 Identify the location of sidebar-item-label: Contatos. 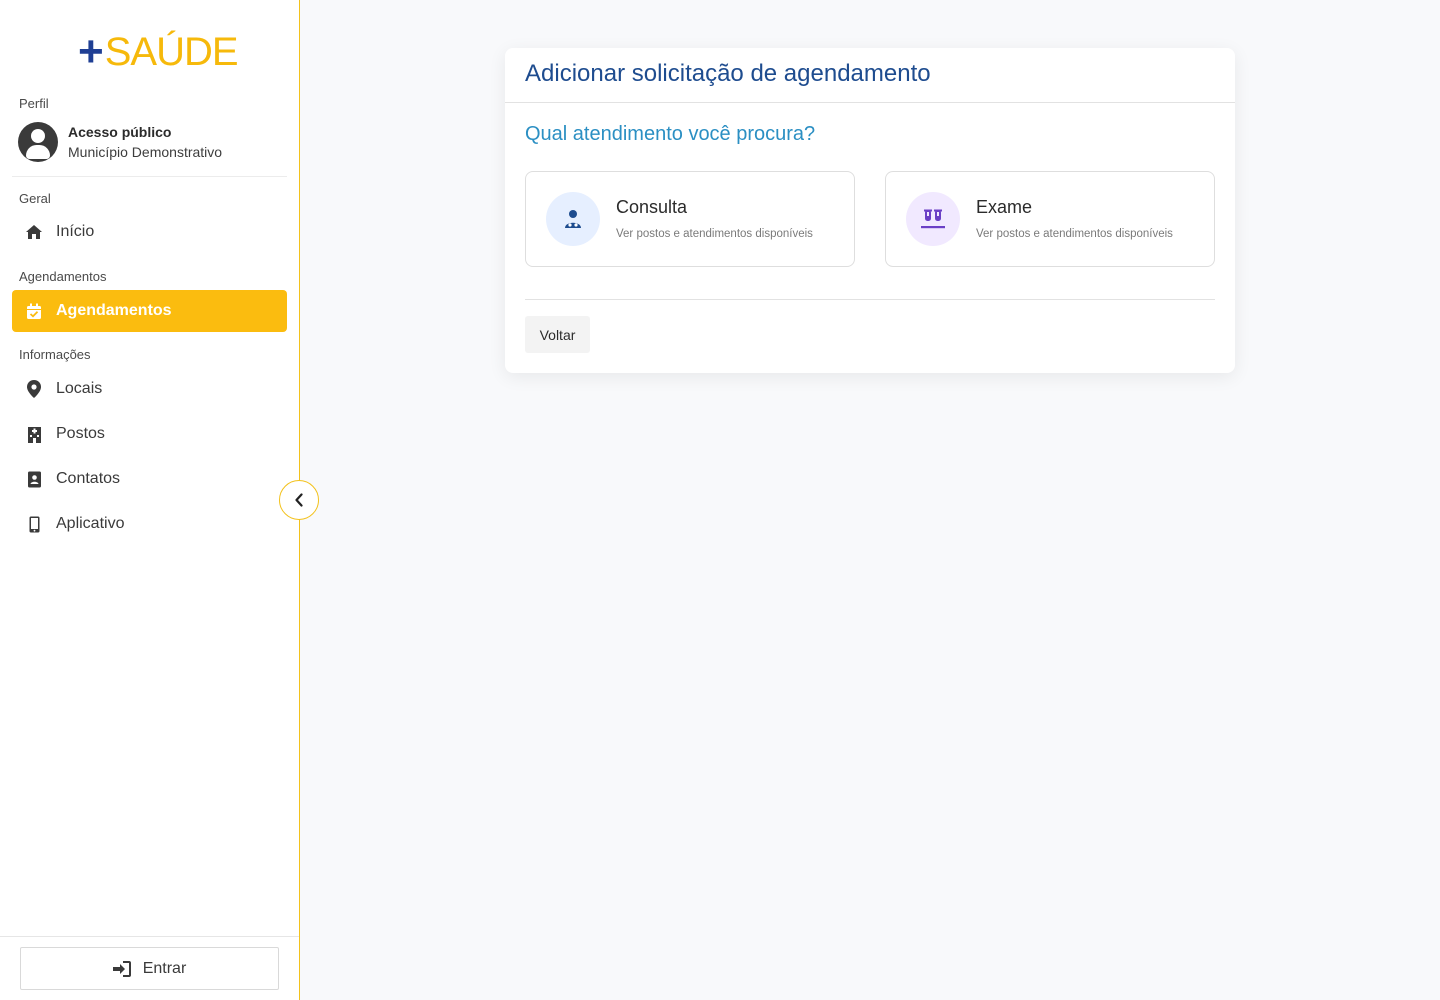
(88, 478).